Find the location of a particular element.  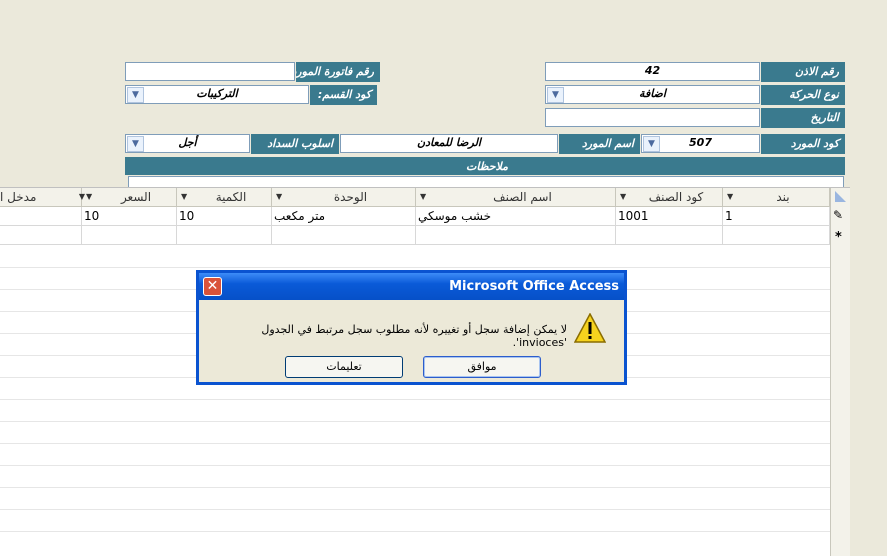

col-header-code: ▼ كود الصنف is located at coordinates (669, 197).